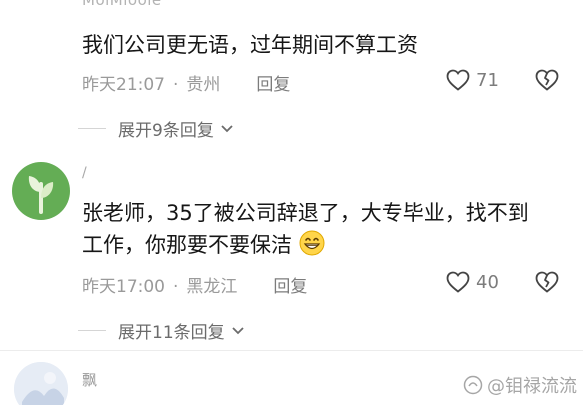 Image resolution: width=583 pixels, height=405 pixels. What do you see at coordinates (187, 245) in the screenshot?
I see `comment-text-line-2-content: 工作，你那要不要保洁` at bounding box center [187, 245].